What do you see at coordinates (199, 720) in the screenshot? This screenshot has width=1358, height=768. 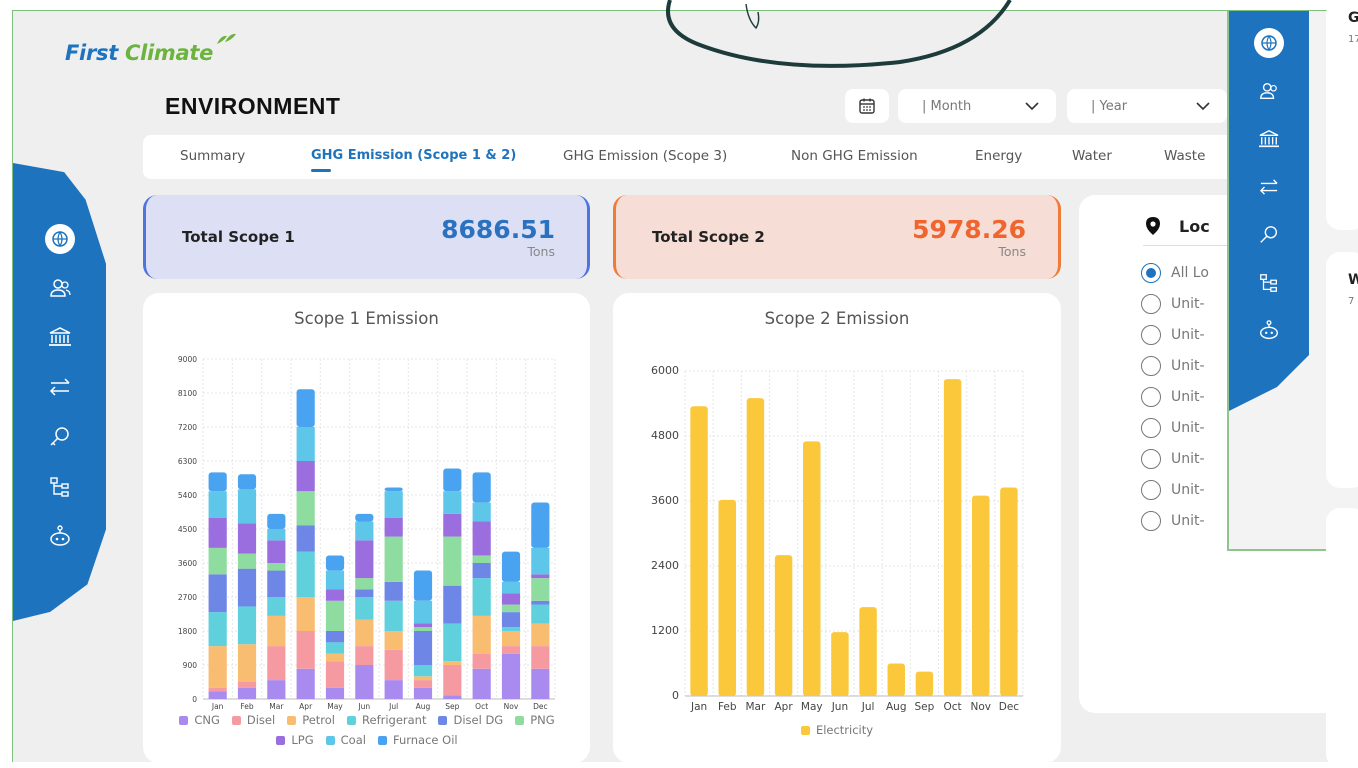 I see `legend-item: CNG` at bounding box center [199, 720].